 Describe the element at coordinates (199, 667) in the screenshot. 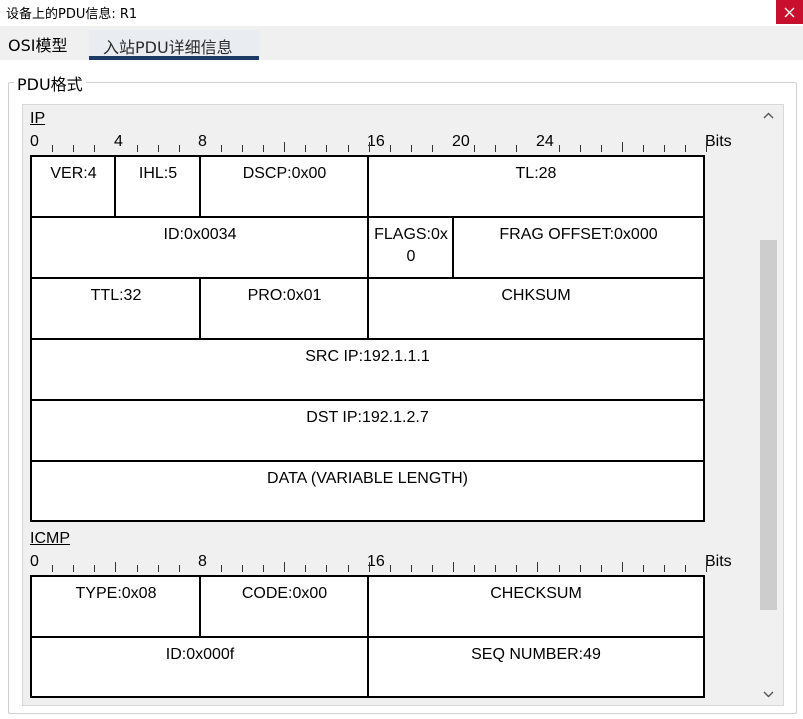

I see `icmp-field-id: ID:0x000f` at that location.